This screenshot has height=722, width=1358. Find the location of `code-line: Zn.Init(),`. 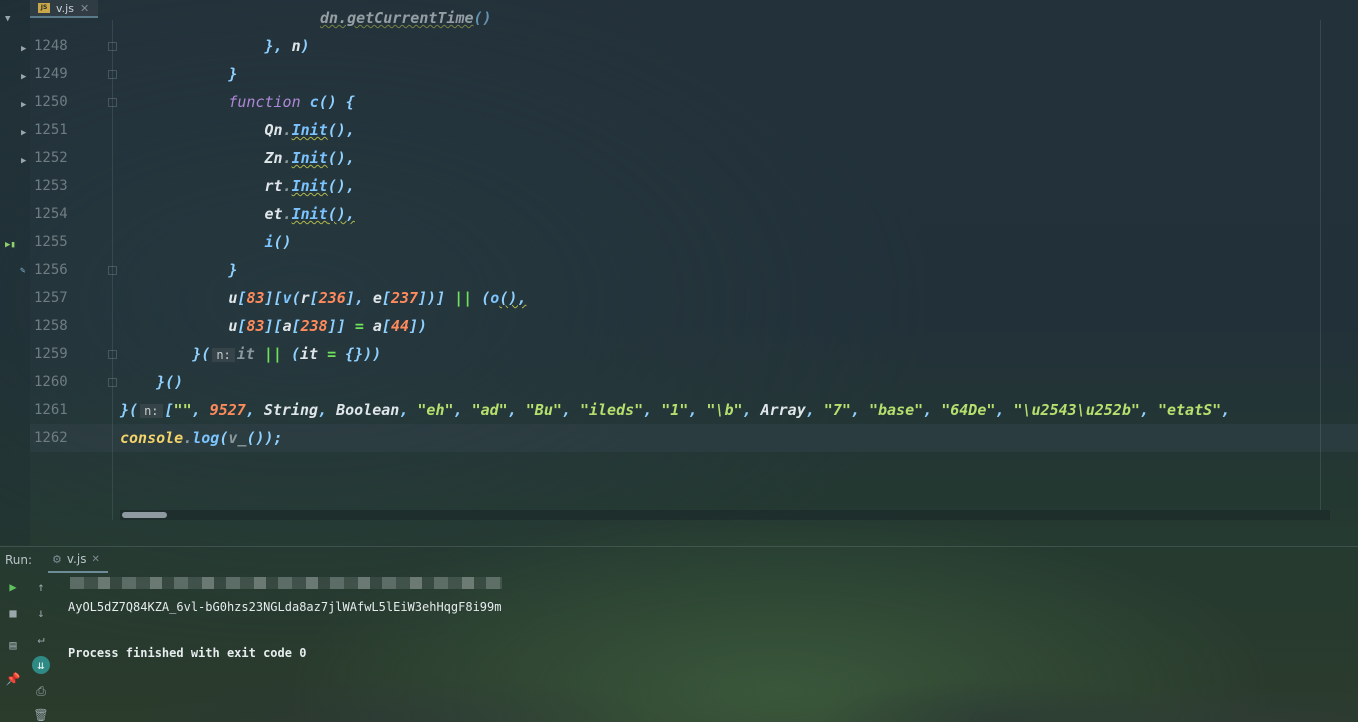

code-line: Zn.Init(), is located at coordinates (309, 158).